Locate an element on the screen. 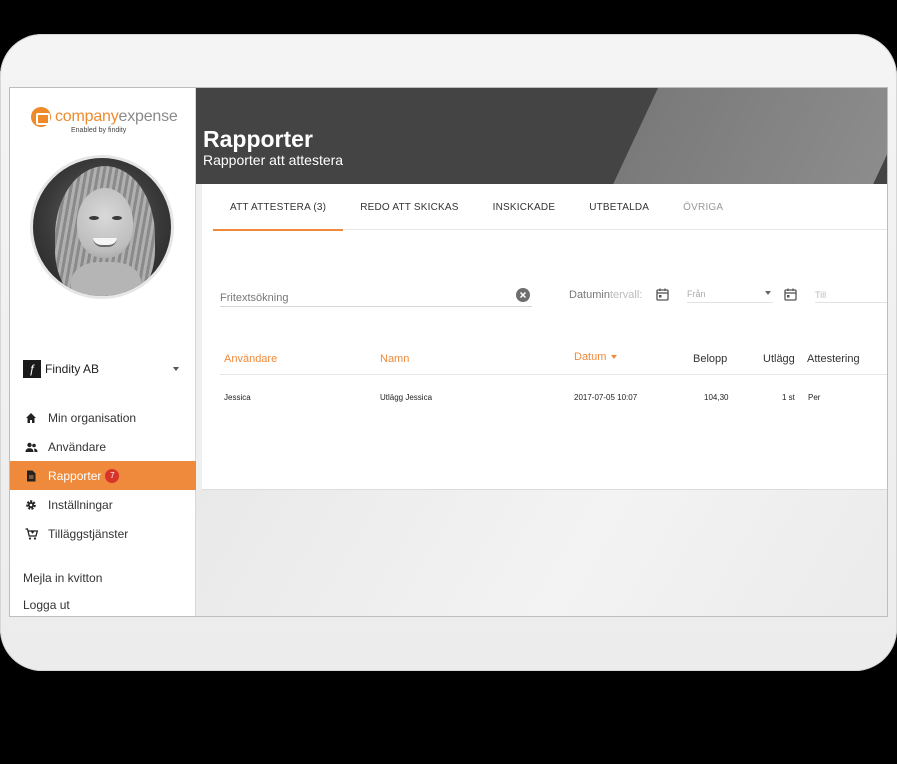 Image resolution: width=897 pixels, height=764 pixels. sidebar-item-label: Rapporter is located at coordinates (75, 475).